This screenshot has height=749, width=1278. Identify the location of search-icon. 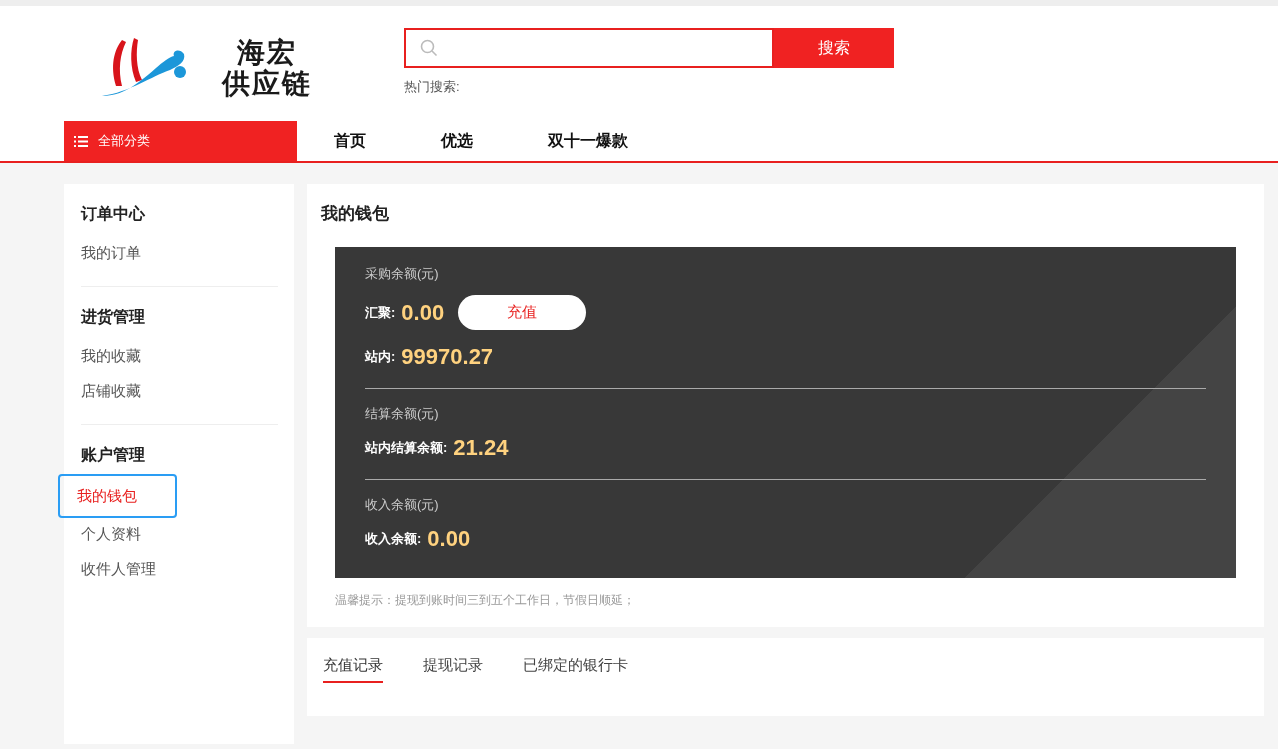
(429, 48).